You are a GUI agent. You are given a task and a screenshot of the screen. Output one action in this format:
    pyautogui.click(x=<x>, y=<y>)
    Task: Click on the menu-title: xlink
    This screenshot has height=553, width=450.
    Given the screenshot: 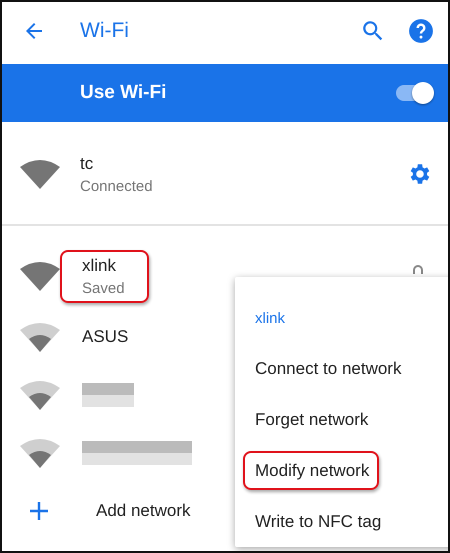 What is the action you would take?
    pyautogui.click(x=270, y=318)
    